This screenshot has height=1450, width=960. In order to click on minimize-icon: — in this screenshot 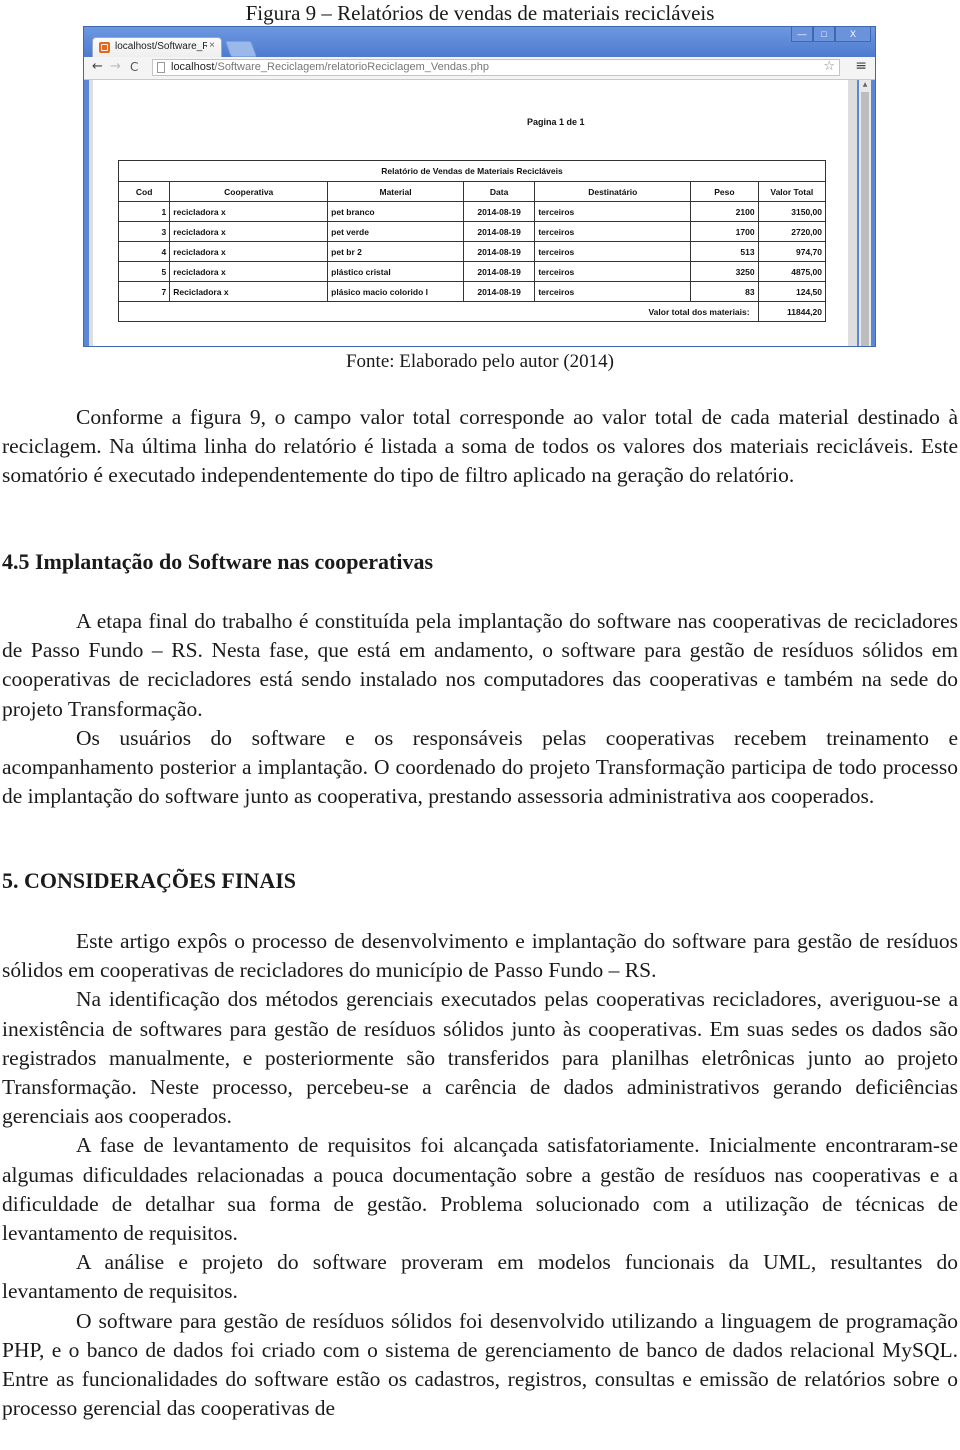, I will do `click(802, 34)`.